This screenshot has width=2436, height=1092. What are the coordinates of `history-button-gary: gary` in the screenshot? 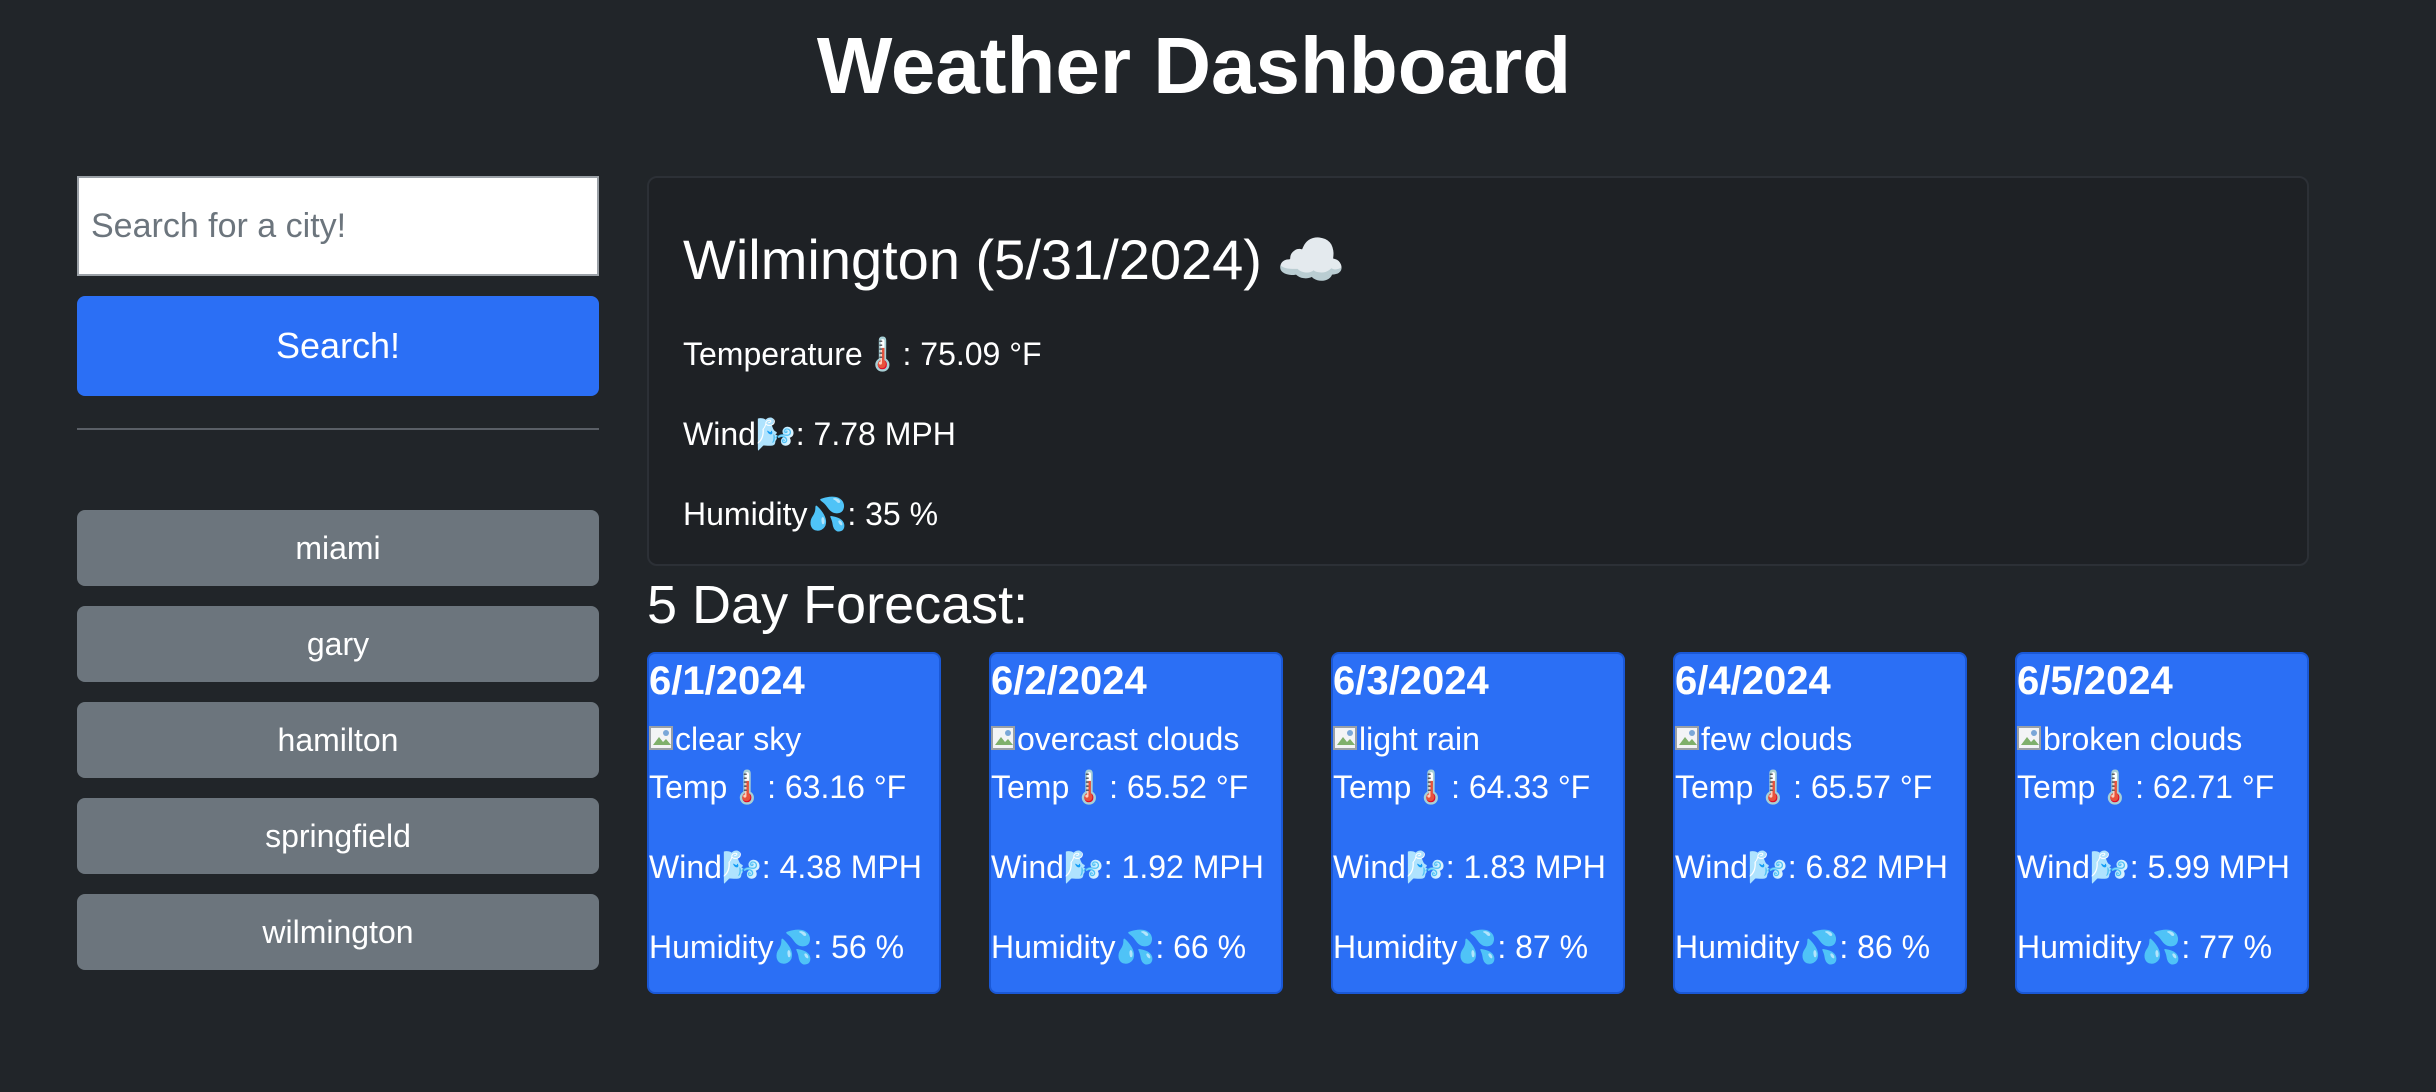 It's located at (338, 644).